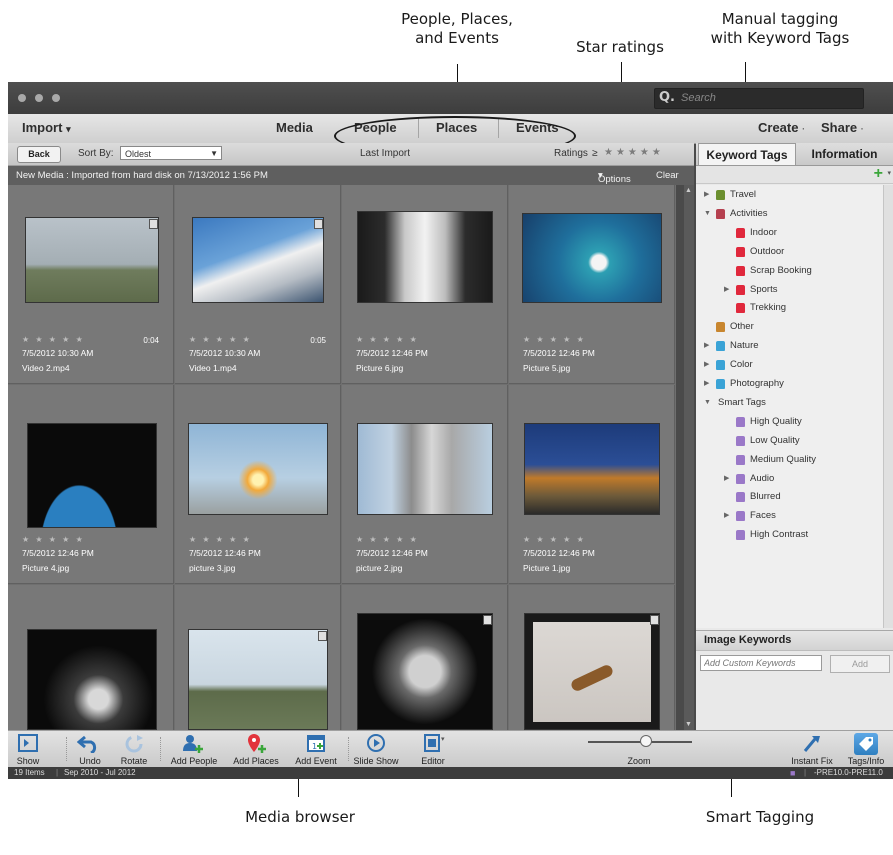  Describe the element at coordinates (740, 251) in the screenshot. I see `tag-icon` at that location.